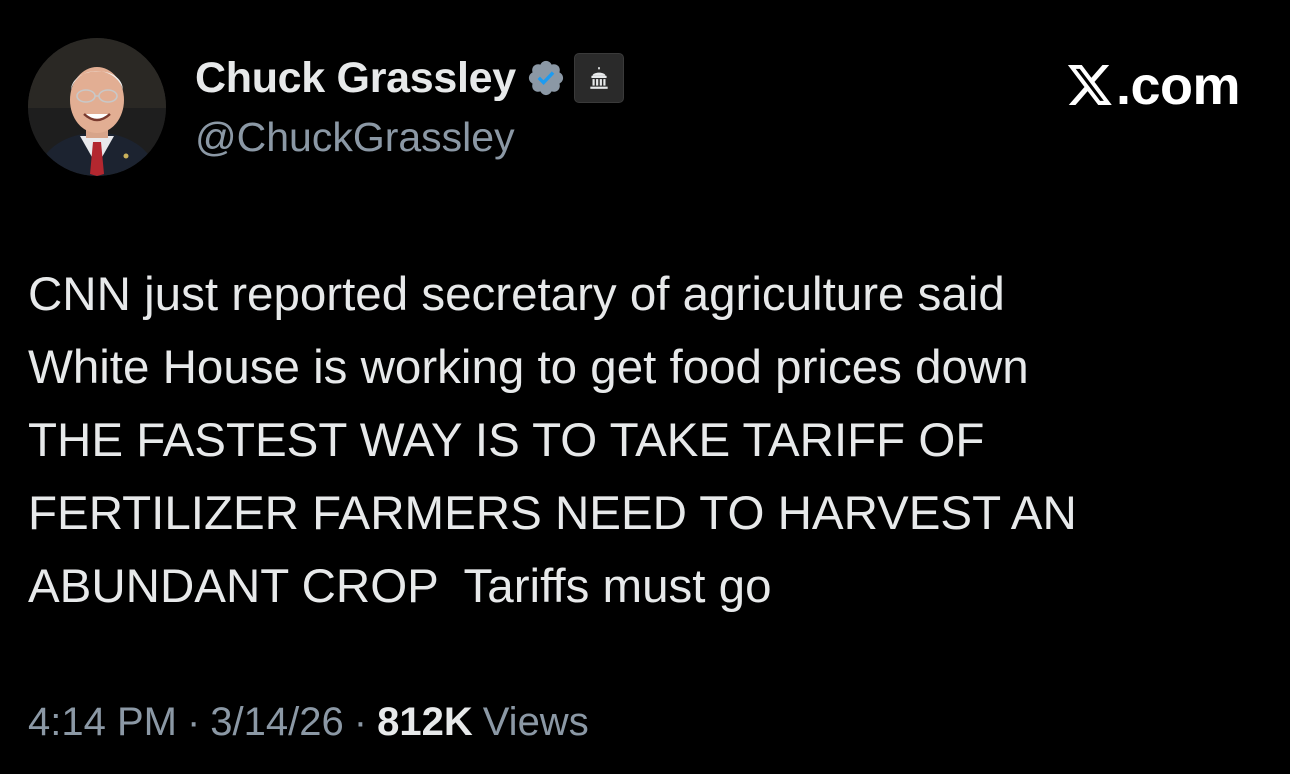 Image resolution: width=1290 pixels, height=774 pixels. I want to click on government-building-icon, so click(598, 78).